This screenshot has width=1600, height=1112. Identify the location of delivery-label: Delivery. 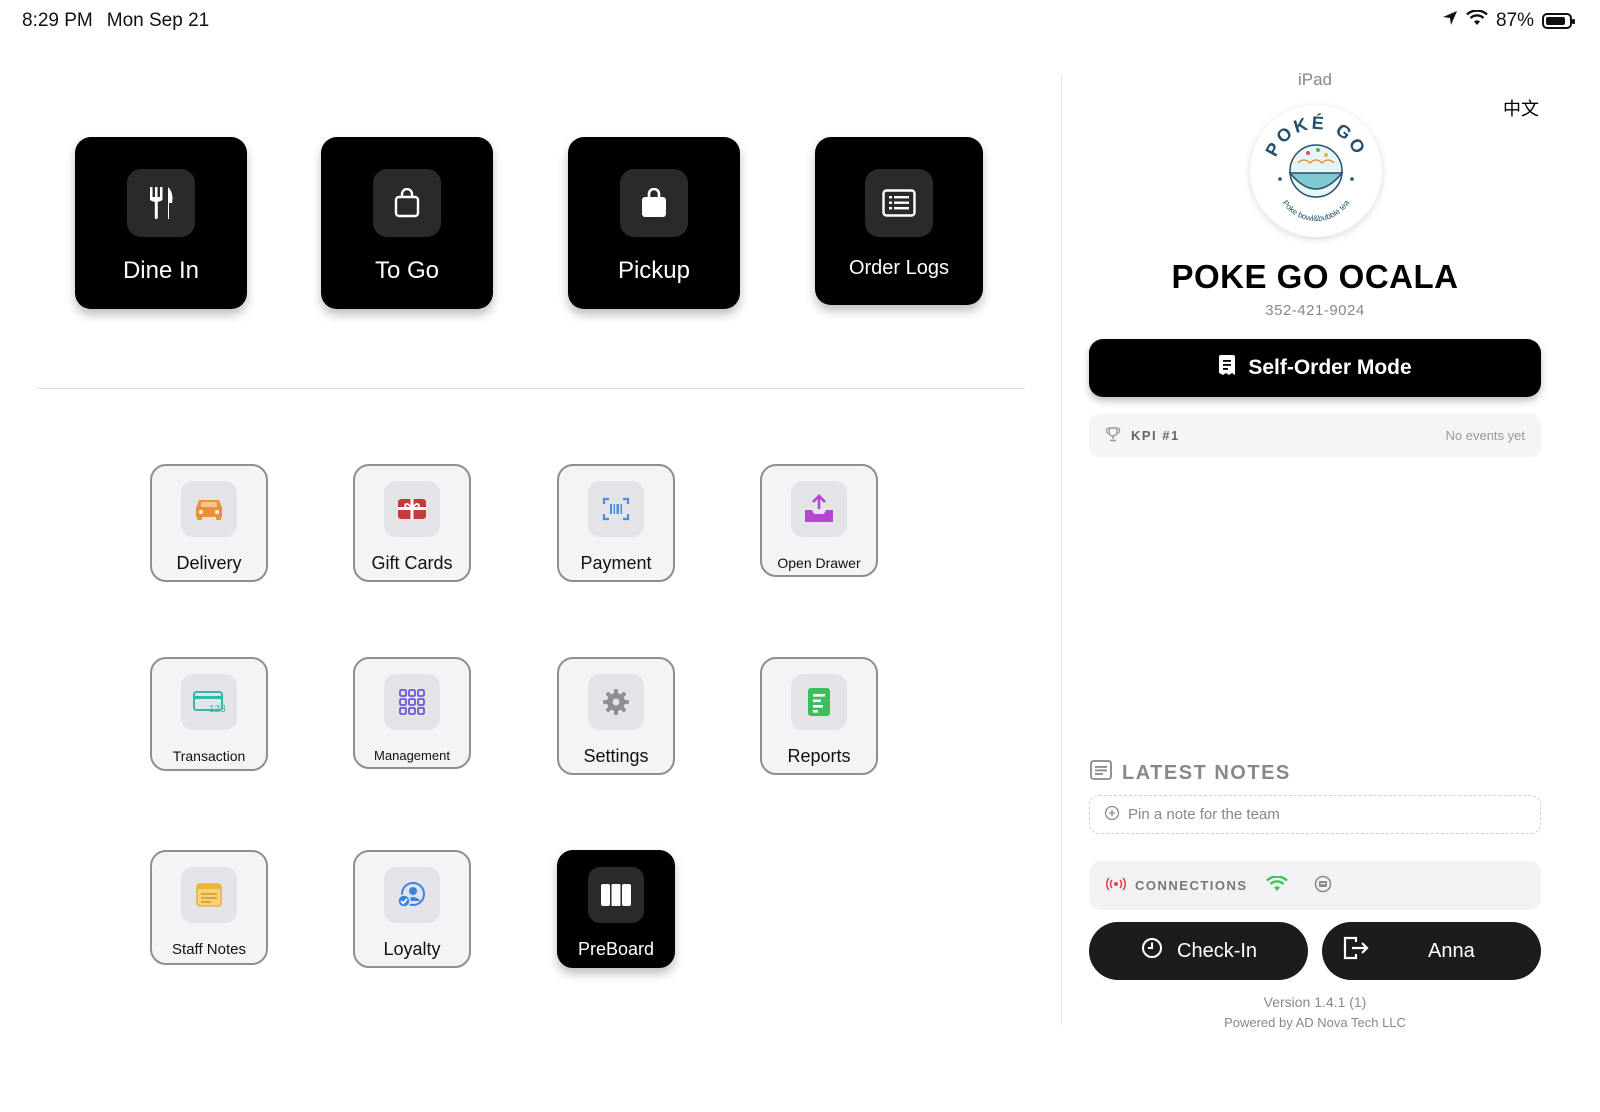
(209, 563).